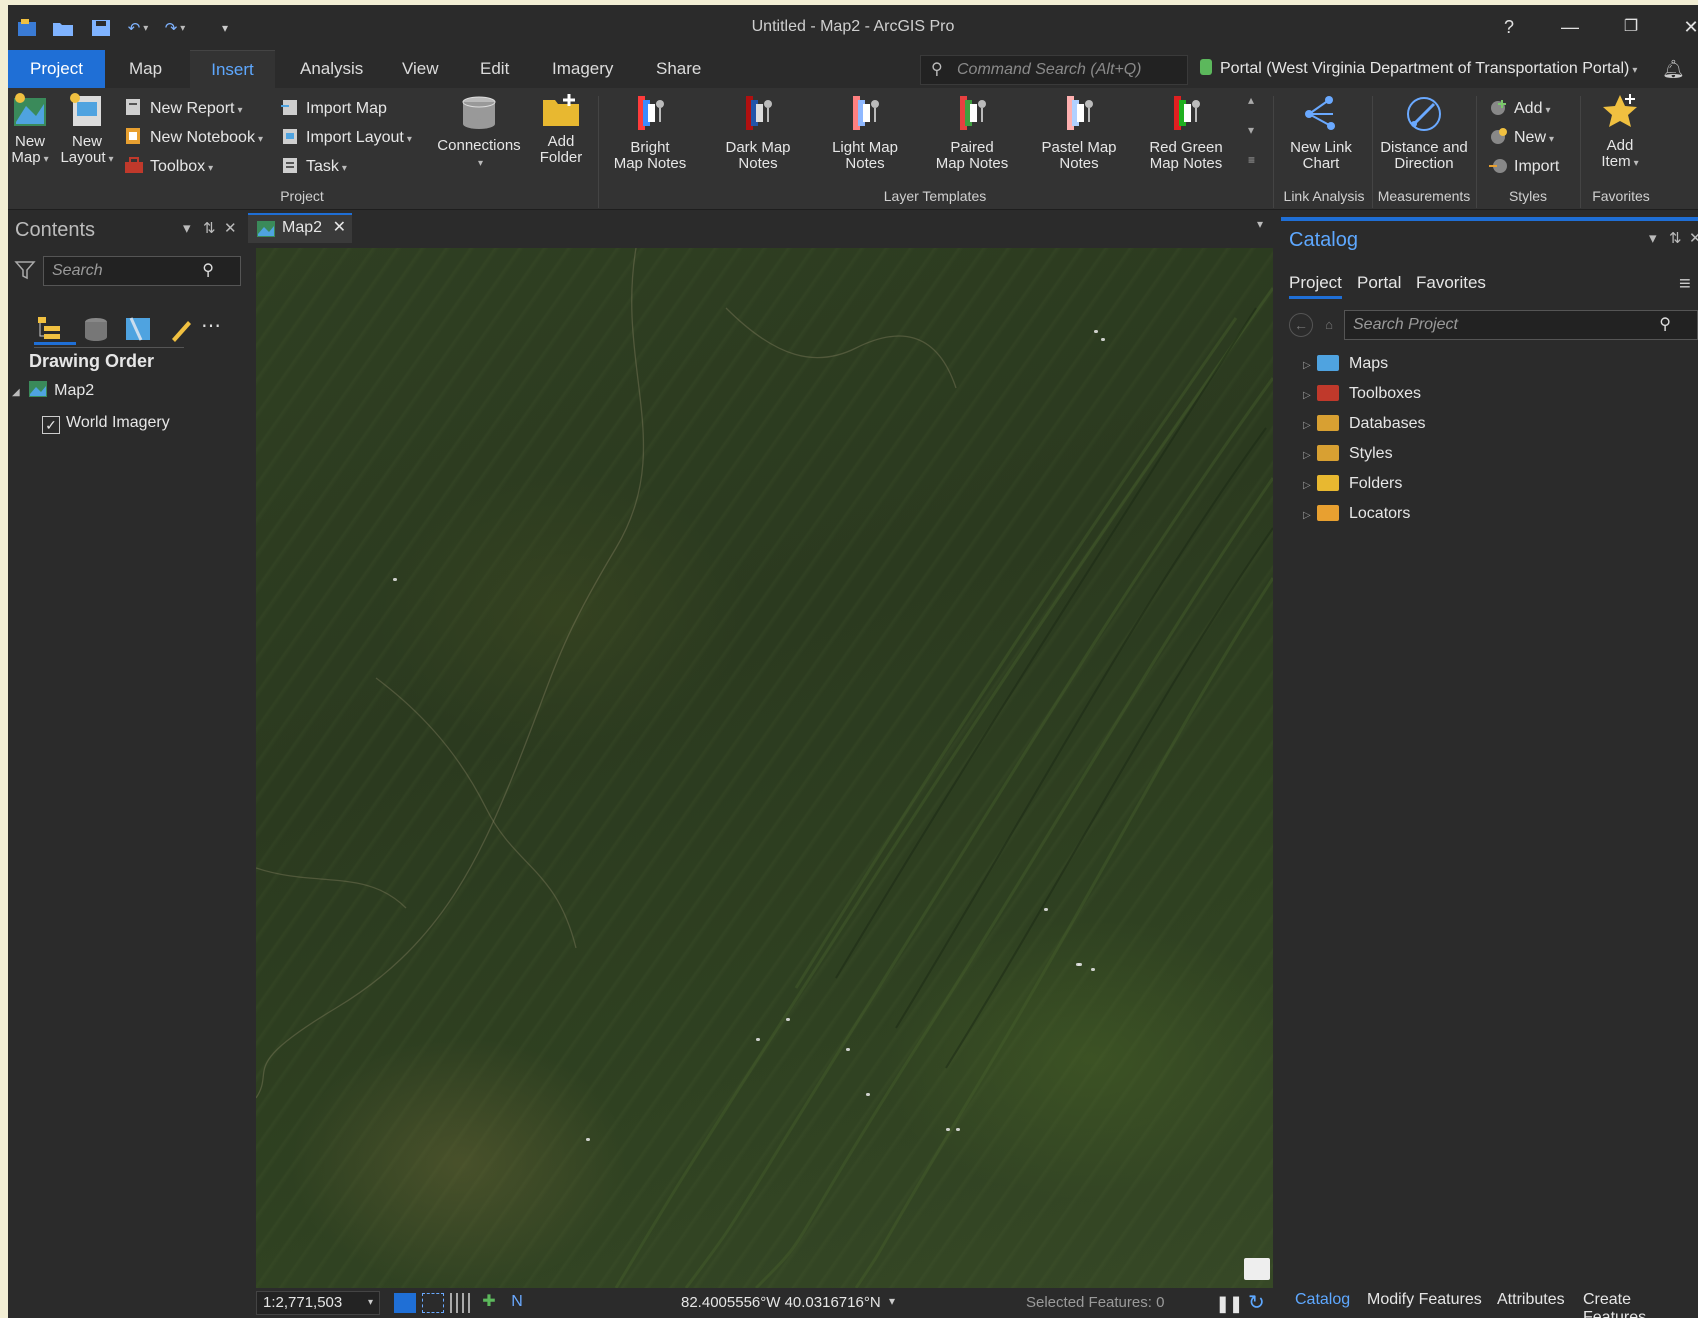  Describe the element at coordinates (433, 1303) in the screenshot. I see `snapping-icon` at that location.